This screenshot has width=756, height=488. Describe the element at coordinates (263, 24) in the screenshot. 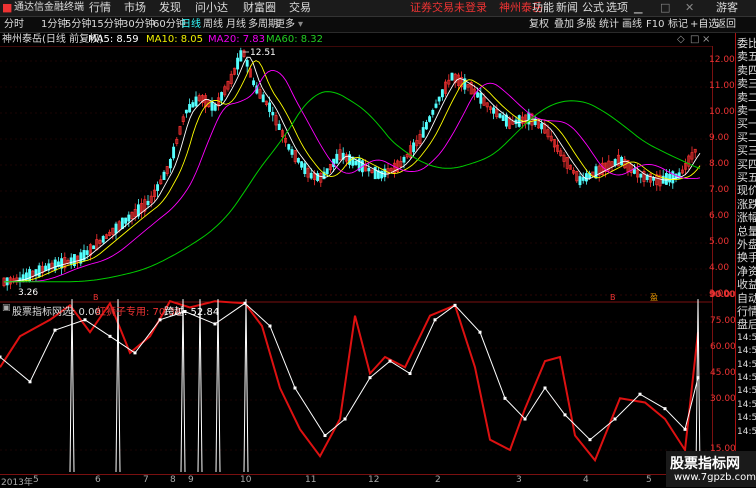

I see `period-button: 多周期` at that location.